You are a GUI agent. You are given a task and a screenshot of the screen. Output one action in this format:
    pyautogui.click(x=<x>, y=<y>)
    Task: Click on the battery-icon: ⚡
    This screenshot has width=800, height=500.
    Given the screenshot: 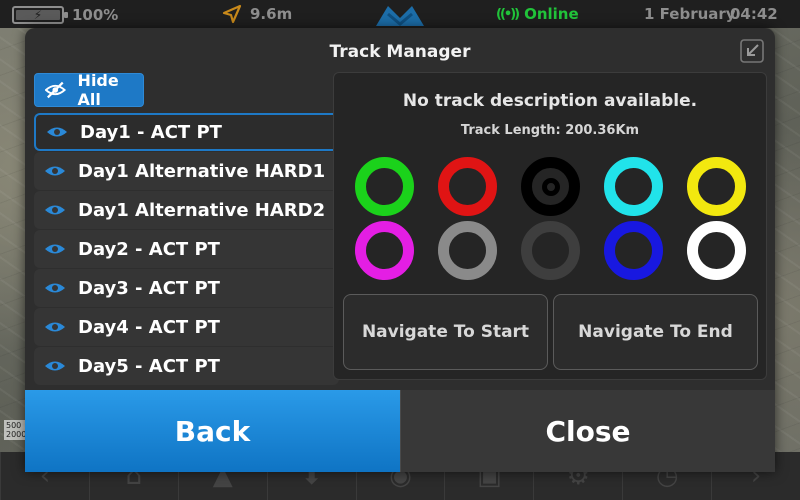 What is the action you would take?
    pyautogui.click(x=40, y=15)
    